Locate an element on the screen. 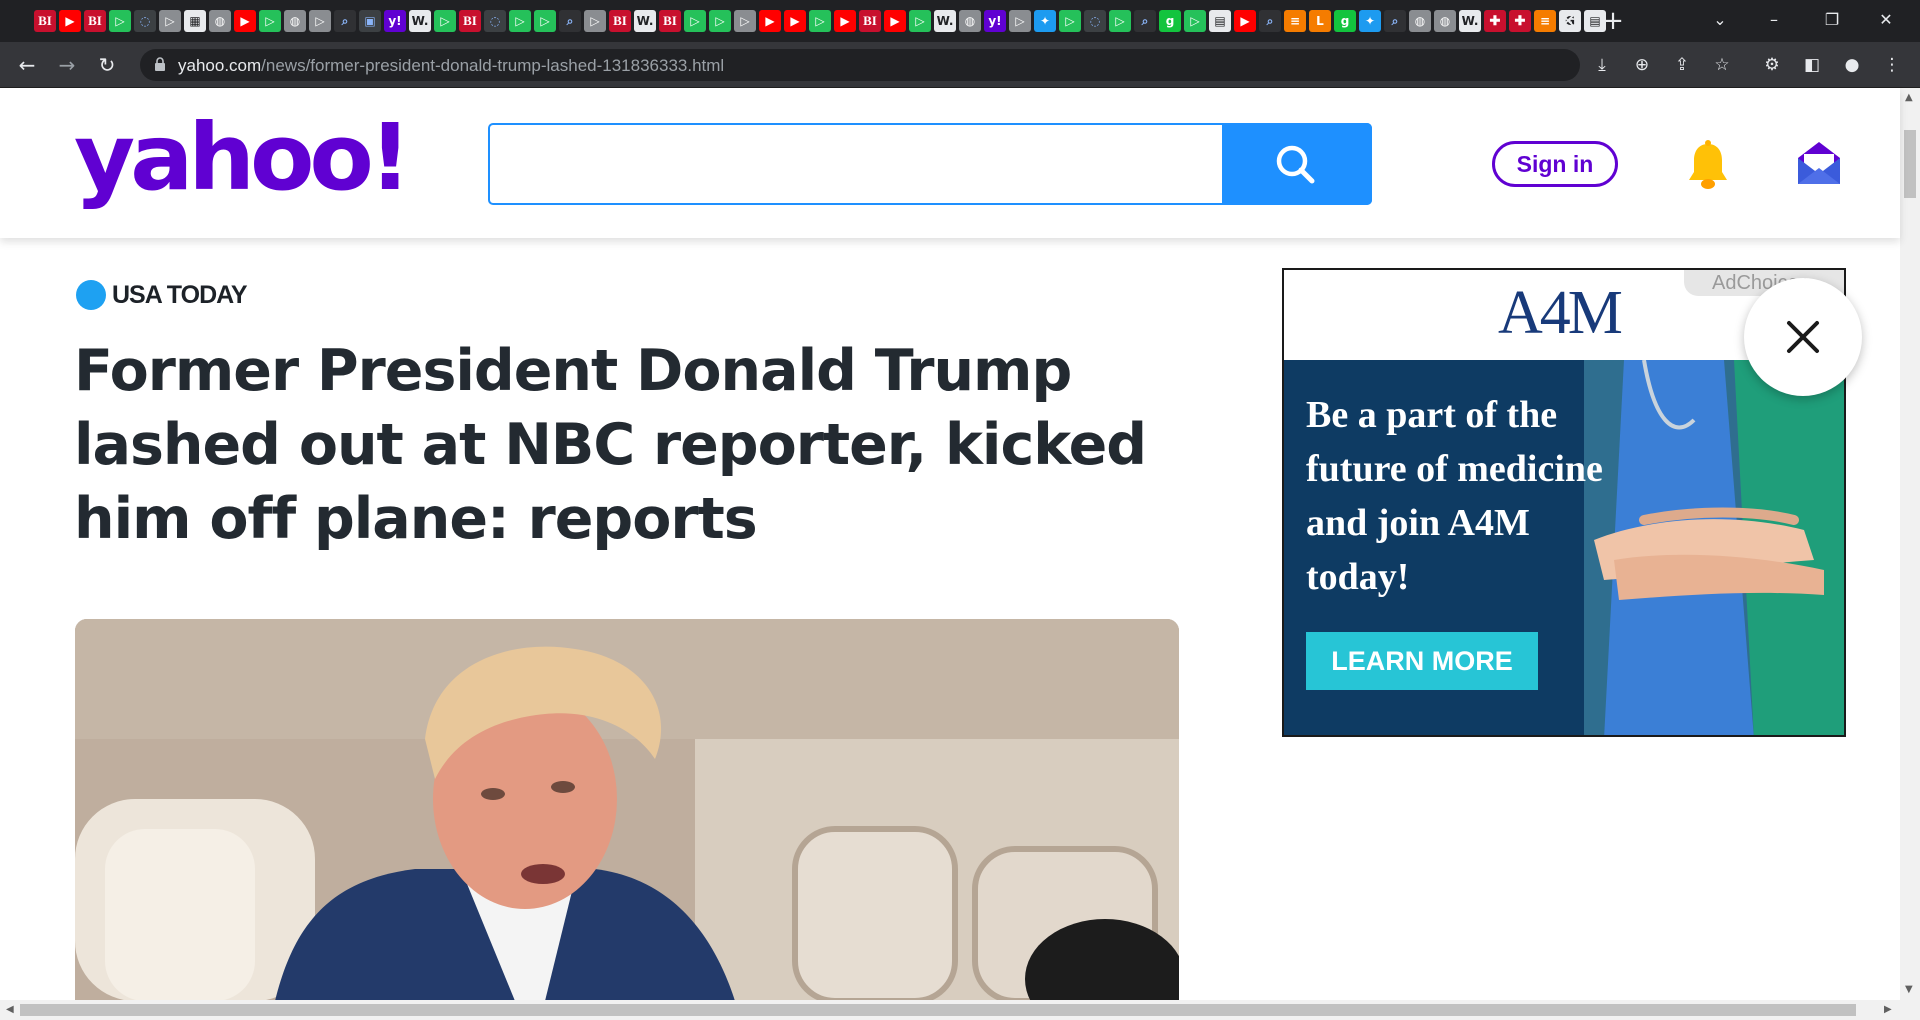 Image resolution: width=1920 pixels, height=1020 pixels. restore-button: ❐ is located at coordinates (1832, 20).